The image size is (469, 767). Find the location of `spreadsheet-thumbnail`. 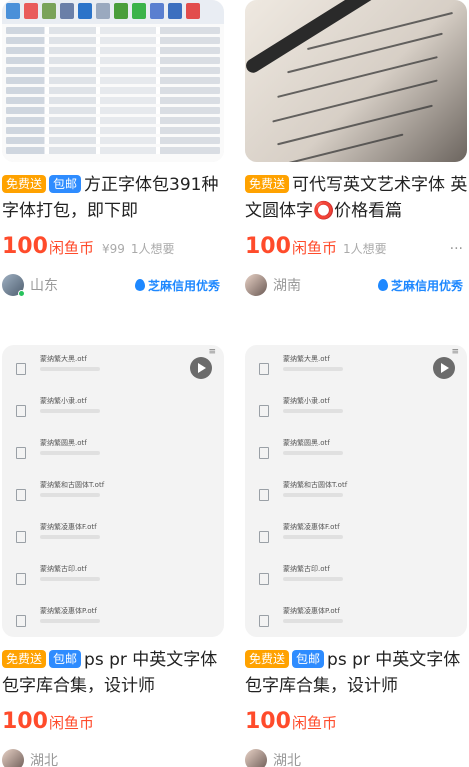

spreadsheet-thumbnail is located at coordinates (113, 81).